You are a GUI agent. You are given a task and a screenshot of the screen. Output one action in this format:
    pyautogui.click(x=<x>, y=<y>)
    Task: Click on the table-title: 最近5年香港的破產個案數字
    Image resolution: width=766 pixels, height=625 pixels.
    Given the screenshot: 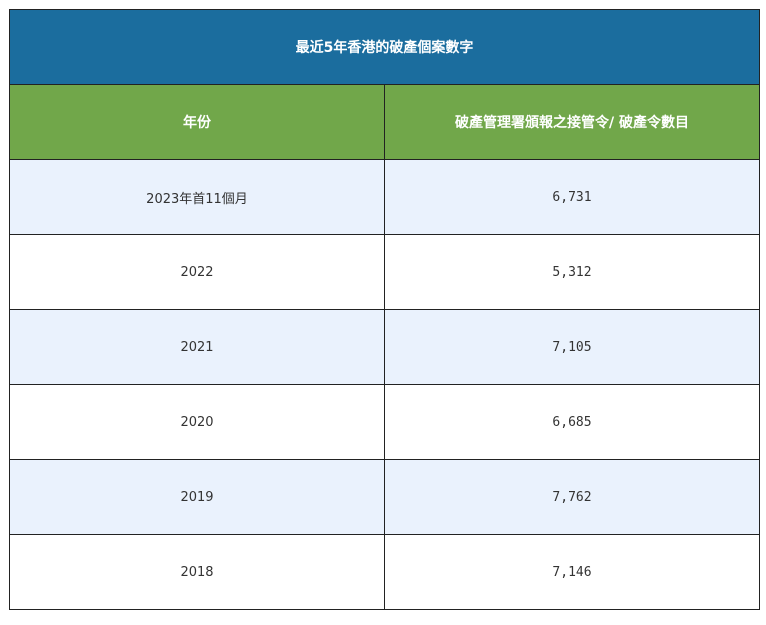 What is the action you would take?
    pyautogui.click(x=384, y=47)
    